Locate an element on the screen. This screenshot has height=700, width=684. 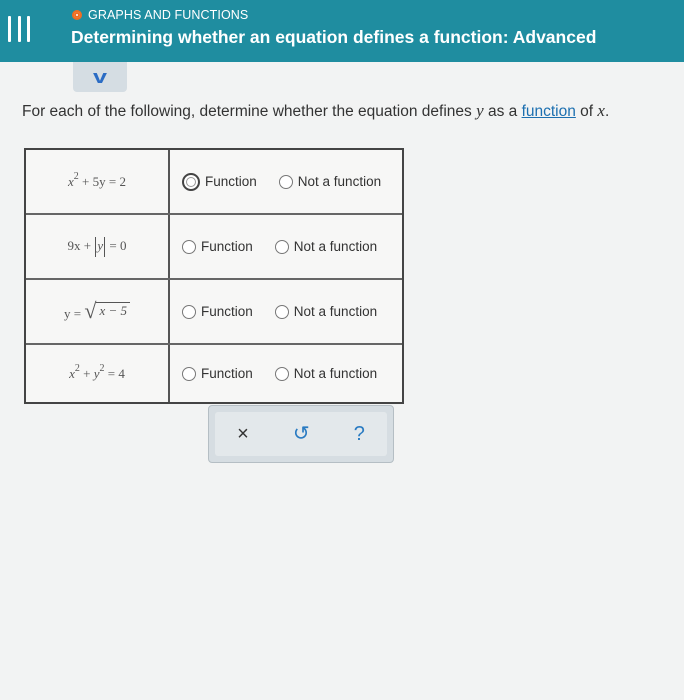
chevron-down-icon: v is located at coordinates (100, 77).